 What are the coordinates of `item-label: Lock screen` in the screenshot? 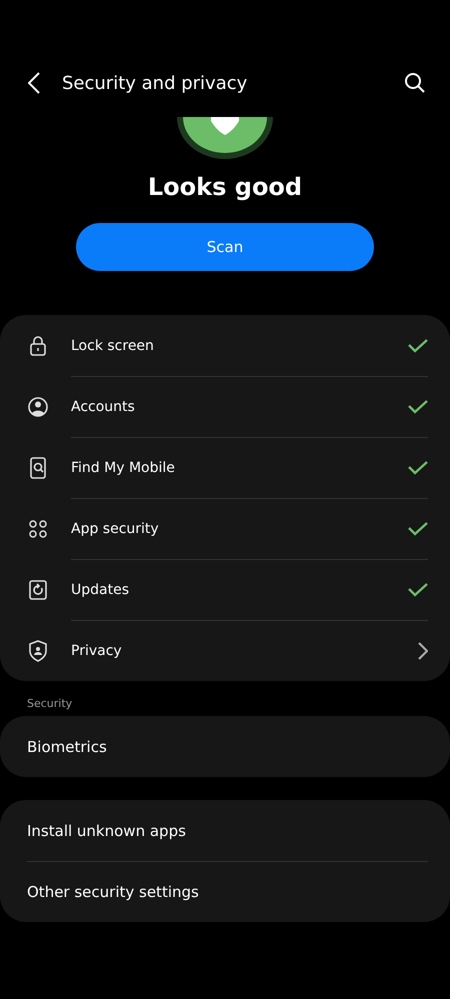 It's located at (113, 346).